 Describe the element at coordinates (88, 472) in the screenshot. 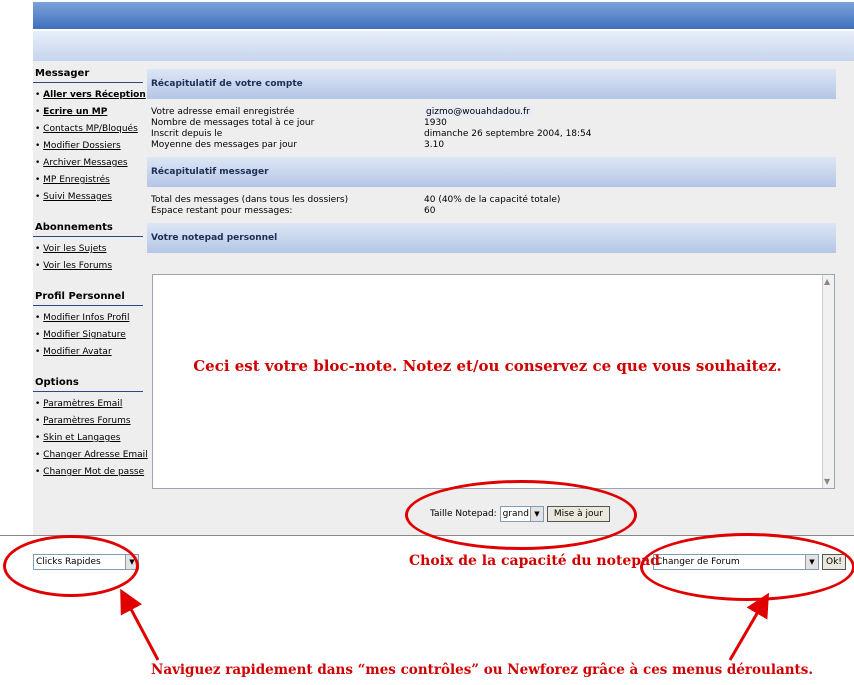

I see `sidebar-item-mot-de-passe: • Changer Mot de passe` at that location.